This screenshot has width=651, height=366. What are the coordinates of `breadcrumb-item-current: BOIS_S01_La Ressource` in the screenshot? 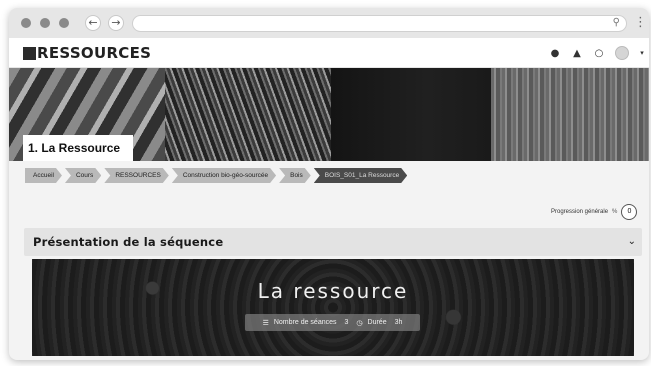 It's located at (360, 175).